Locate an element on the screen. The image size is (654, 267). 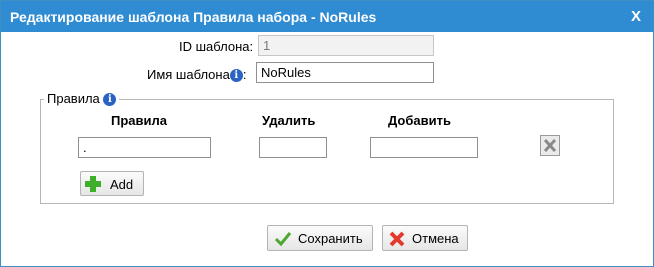
red-x-icon is located at coordinates (397, 239).